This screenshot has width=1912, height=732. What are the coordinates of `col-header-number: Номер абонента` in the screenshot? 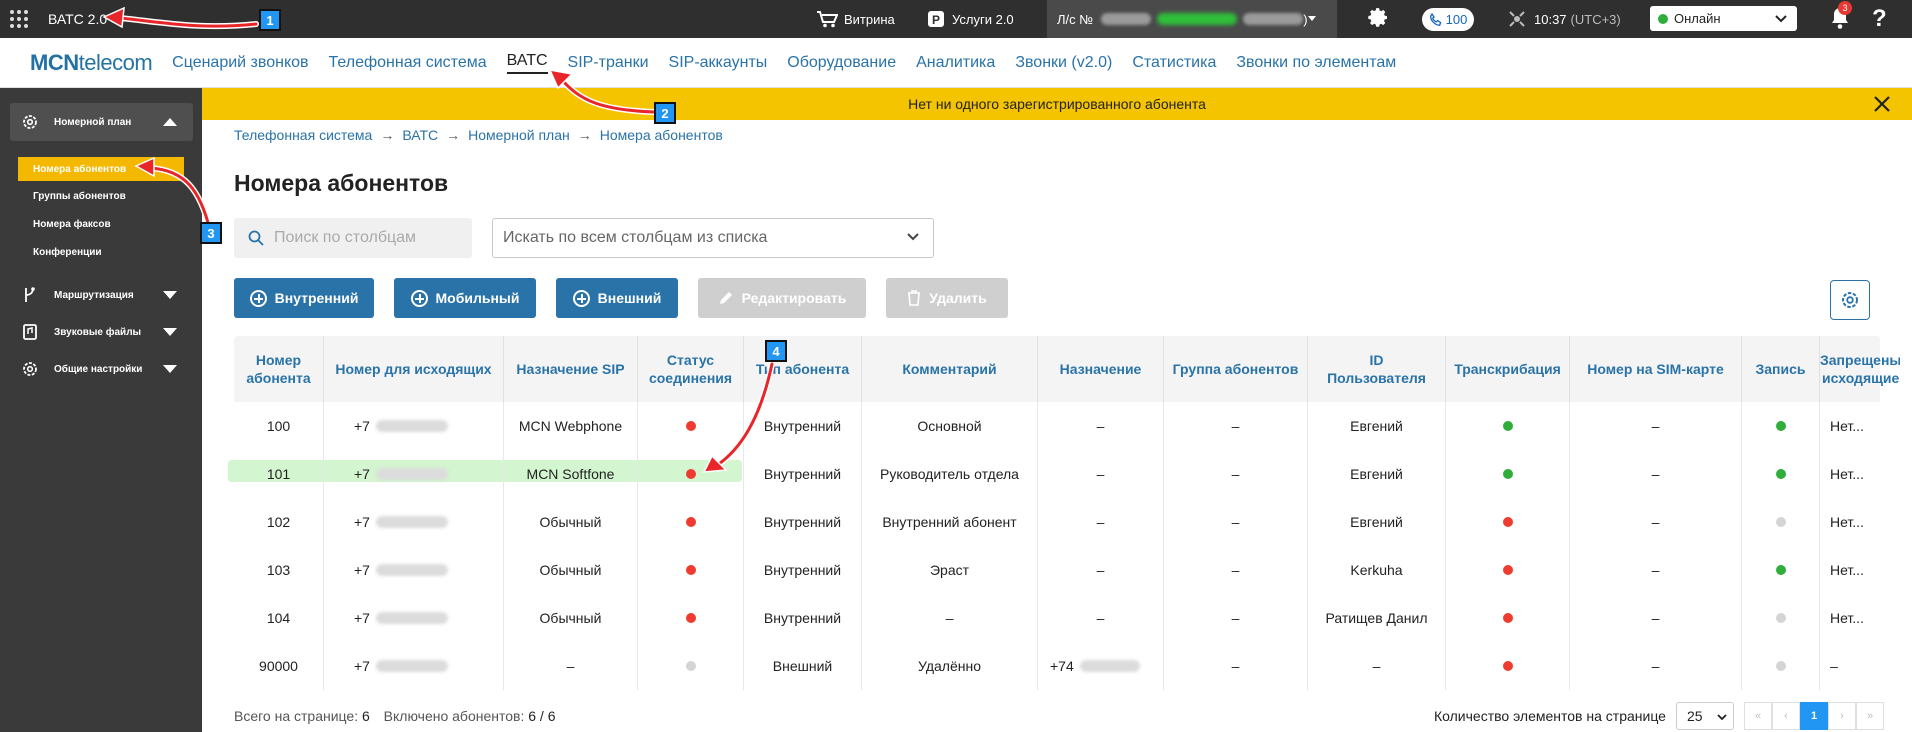 It's located at (279, 369).